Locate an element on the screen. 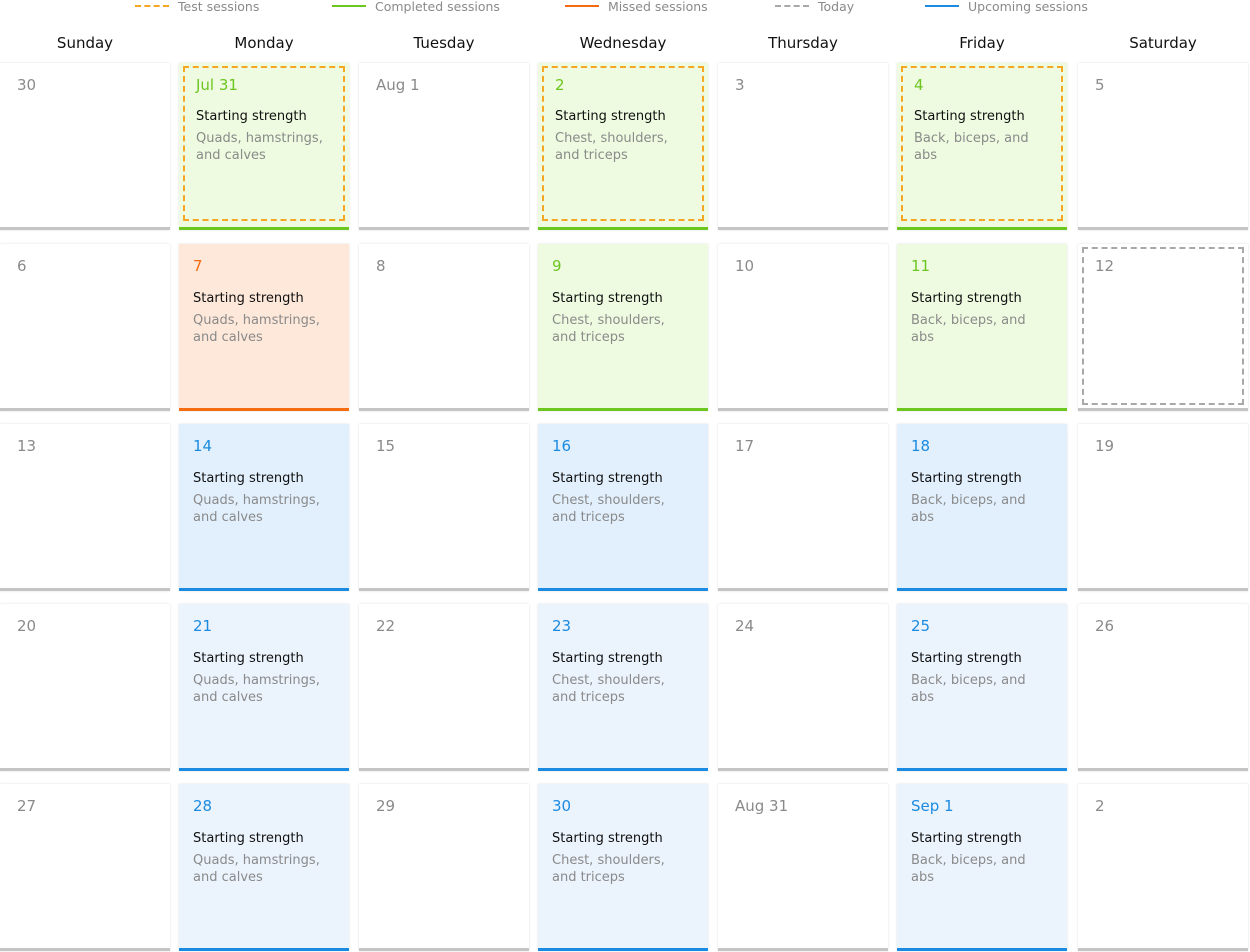 This screenshot has height=952, width=1250. calendar-day-cell: 29 is located at coordinates (444, 867).